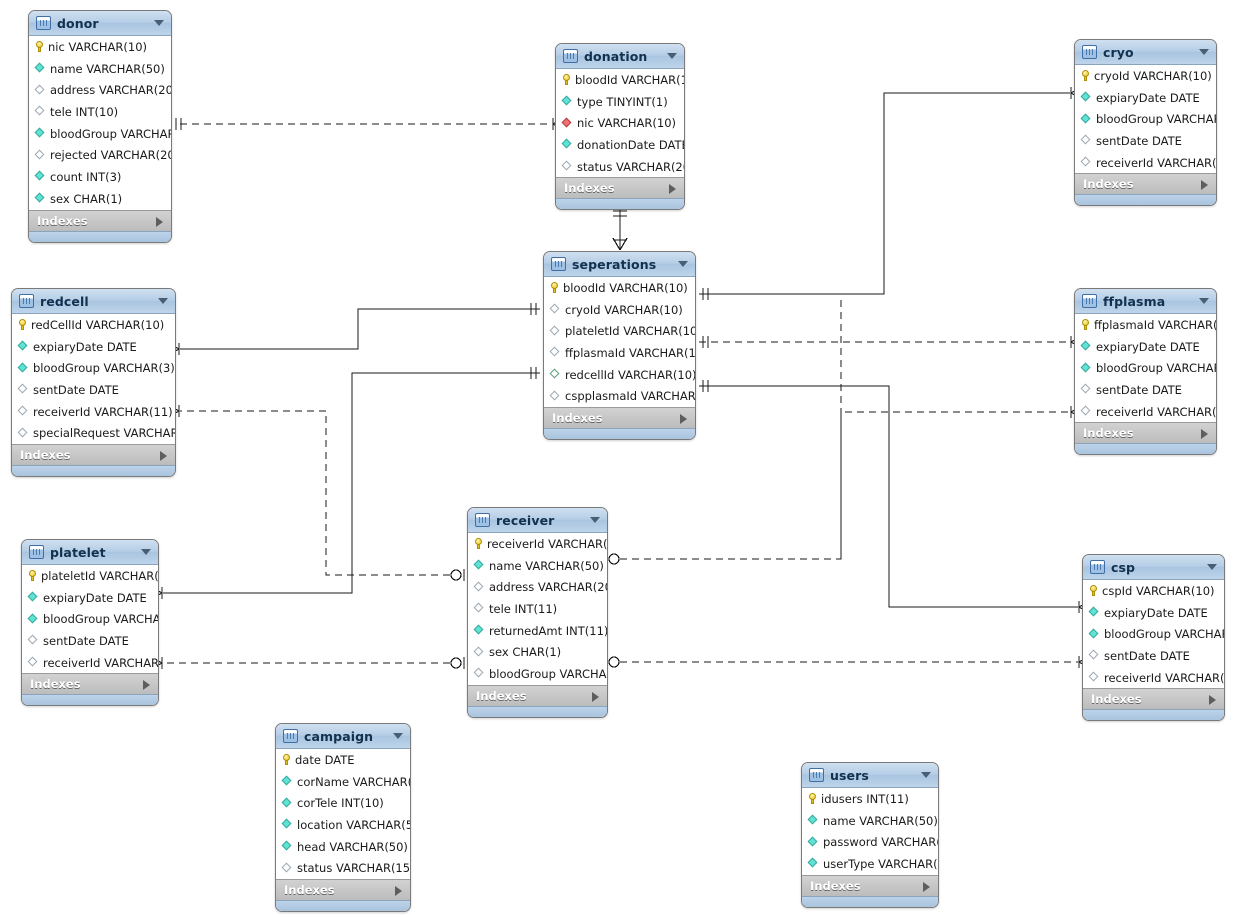  What do you see at coordinates (343, 782) in the screenshot?
I see `column-row: corName VARCHAR(50)` at bounding box center [343, 782].